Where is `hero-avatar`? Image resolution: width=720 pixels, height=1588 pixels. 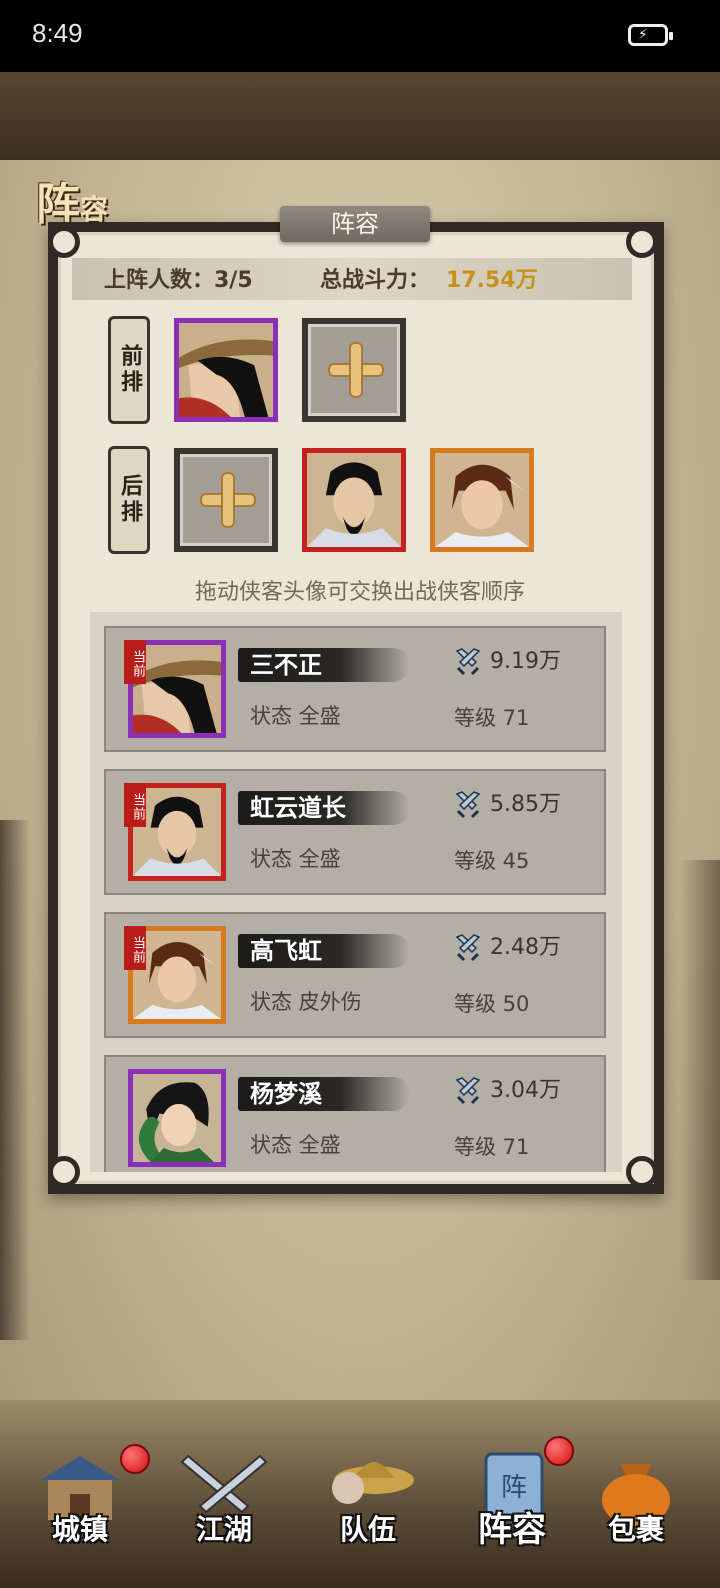 hero-avatar is located at coordinates (177, 1118).